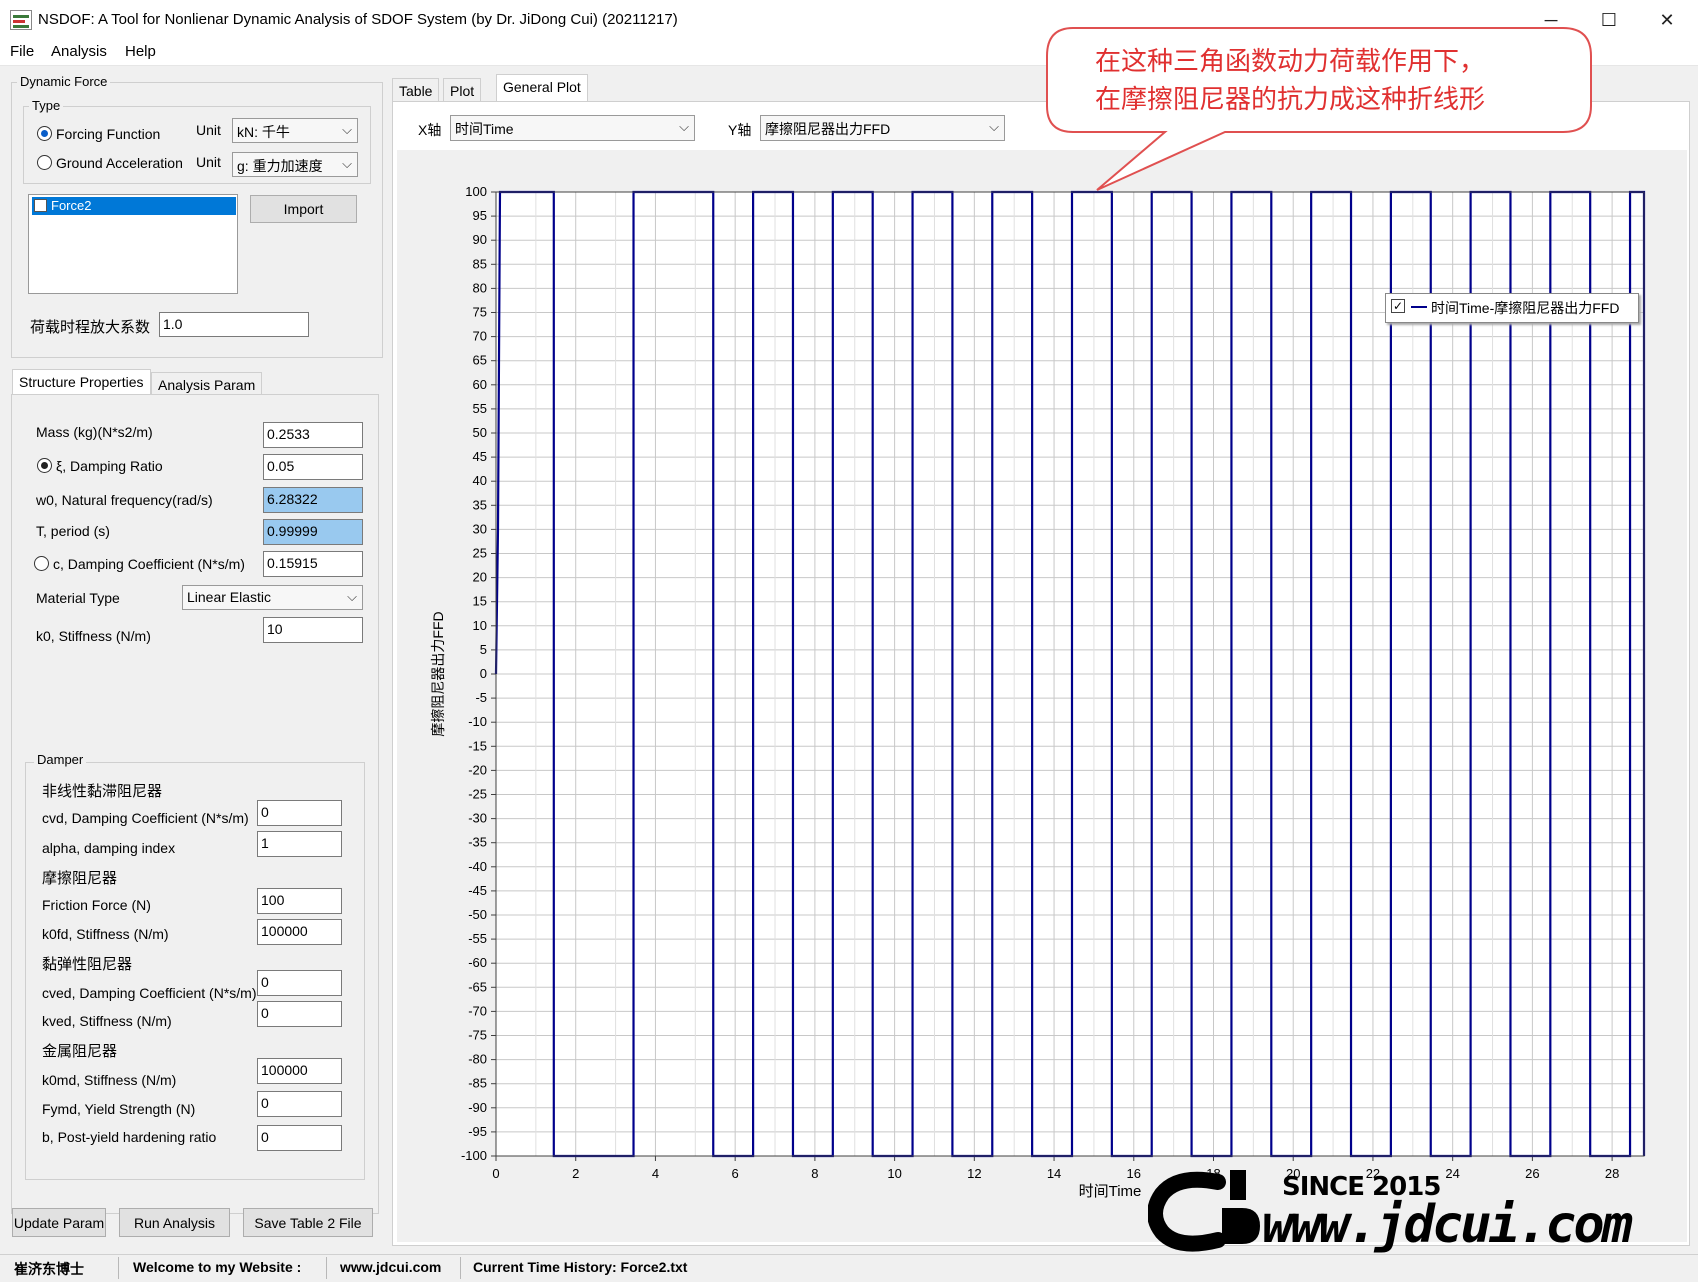 This screenshot has height=1282, width=1698. I want to click on checkbox-icon, so click(40, 205).